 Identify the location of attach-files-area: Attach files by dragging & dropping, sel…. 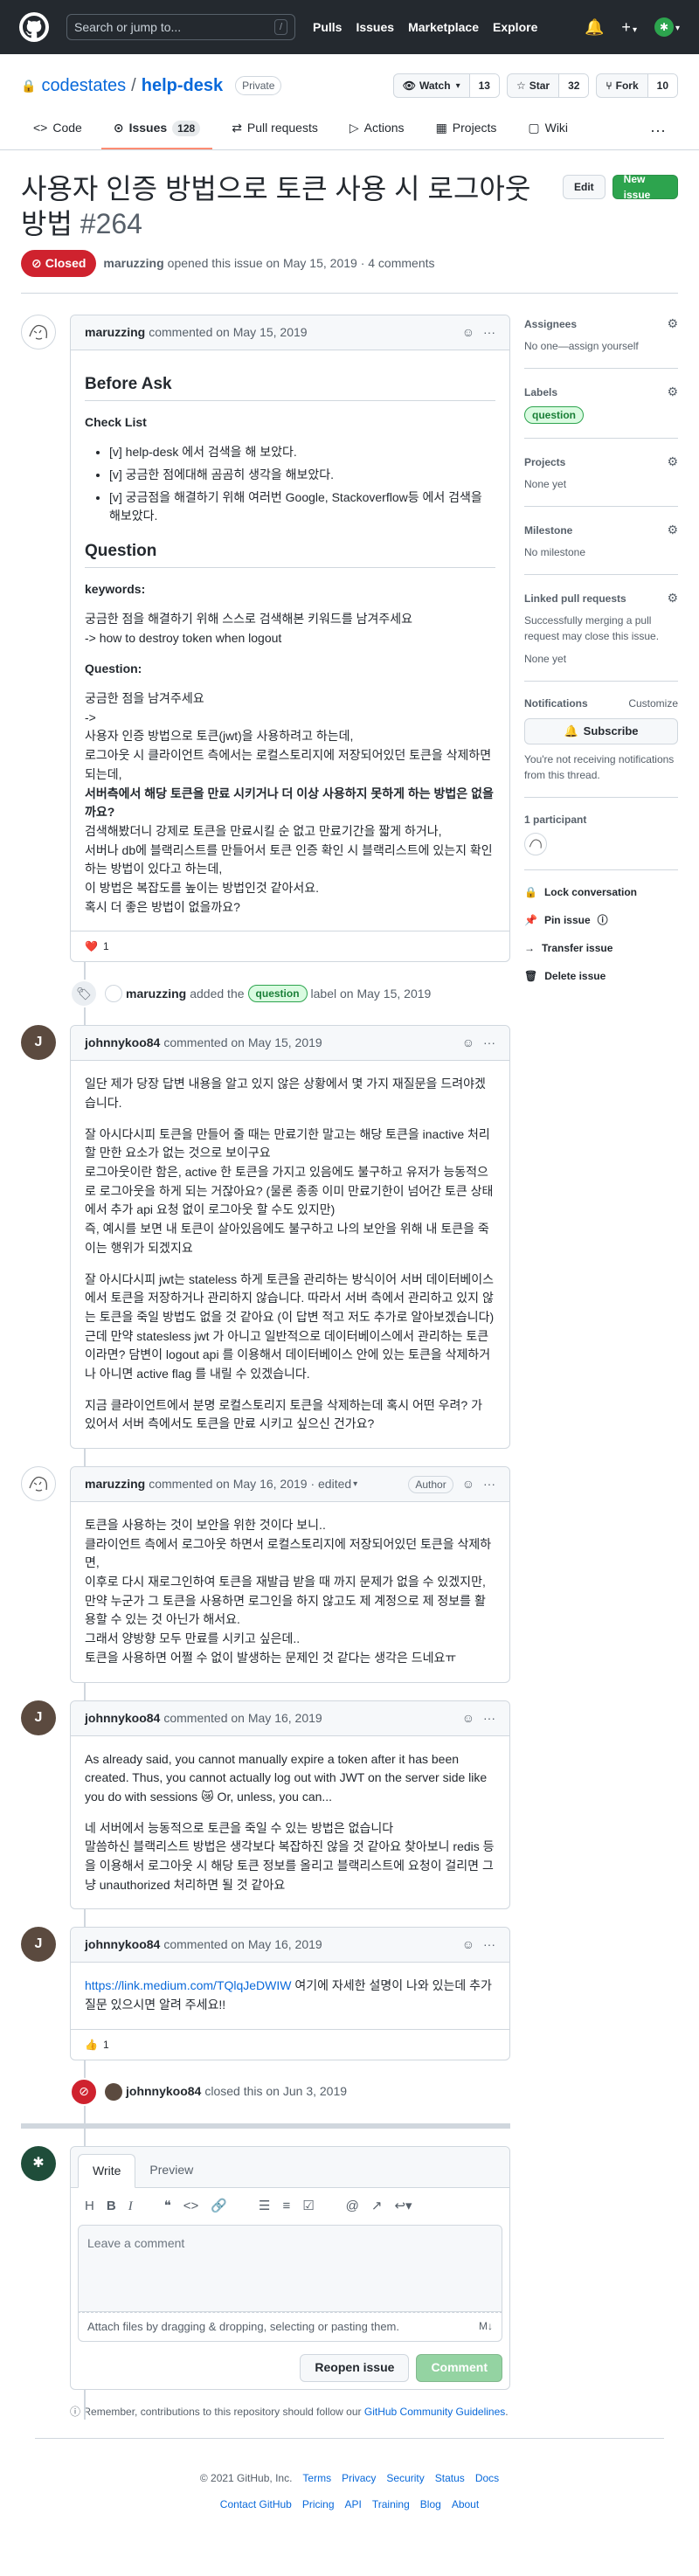
(290, 2327).